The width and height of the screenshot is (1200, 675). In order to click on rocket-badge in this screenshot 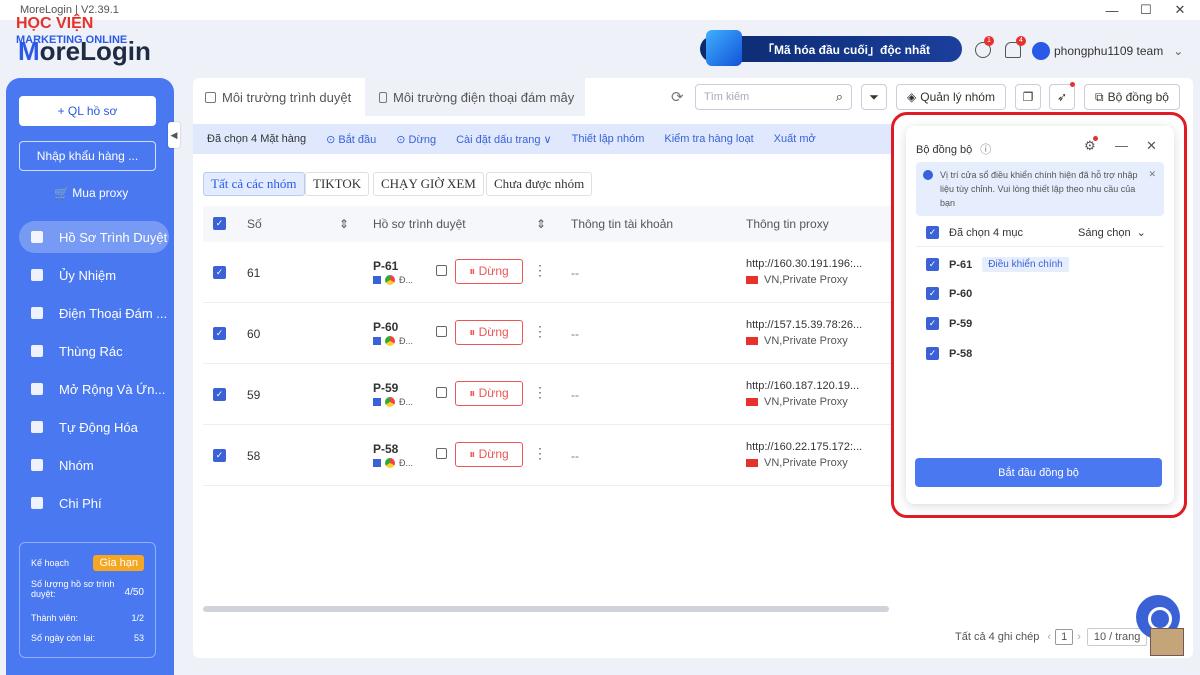, I will do `click(1072, 84)`.